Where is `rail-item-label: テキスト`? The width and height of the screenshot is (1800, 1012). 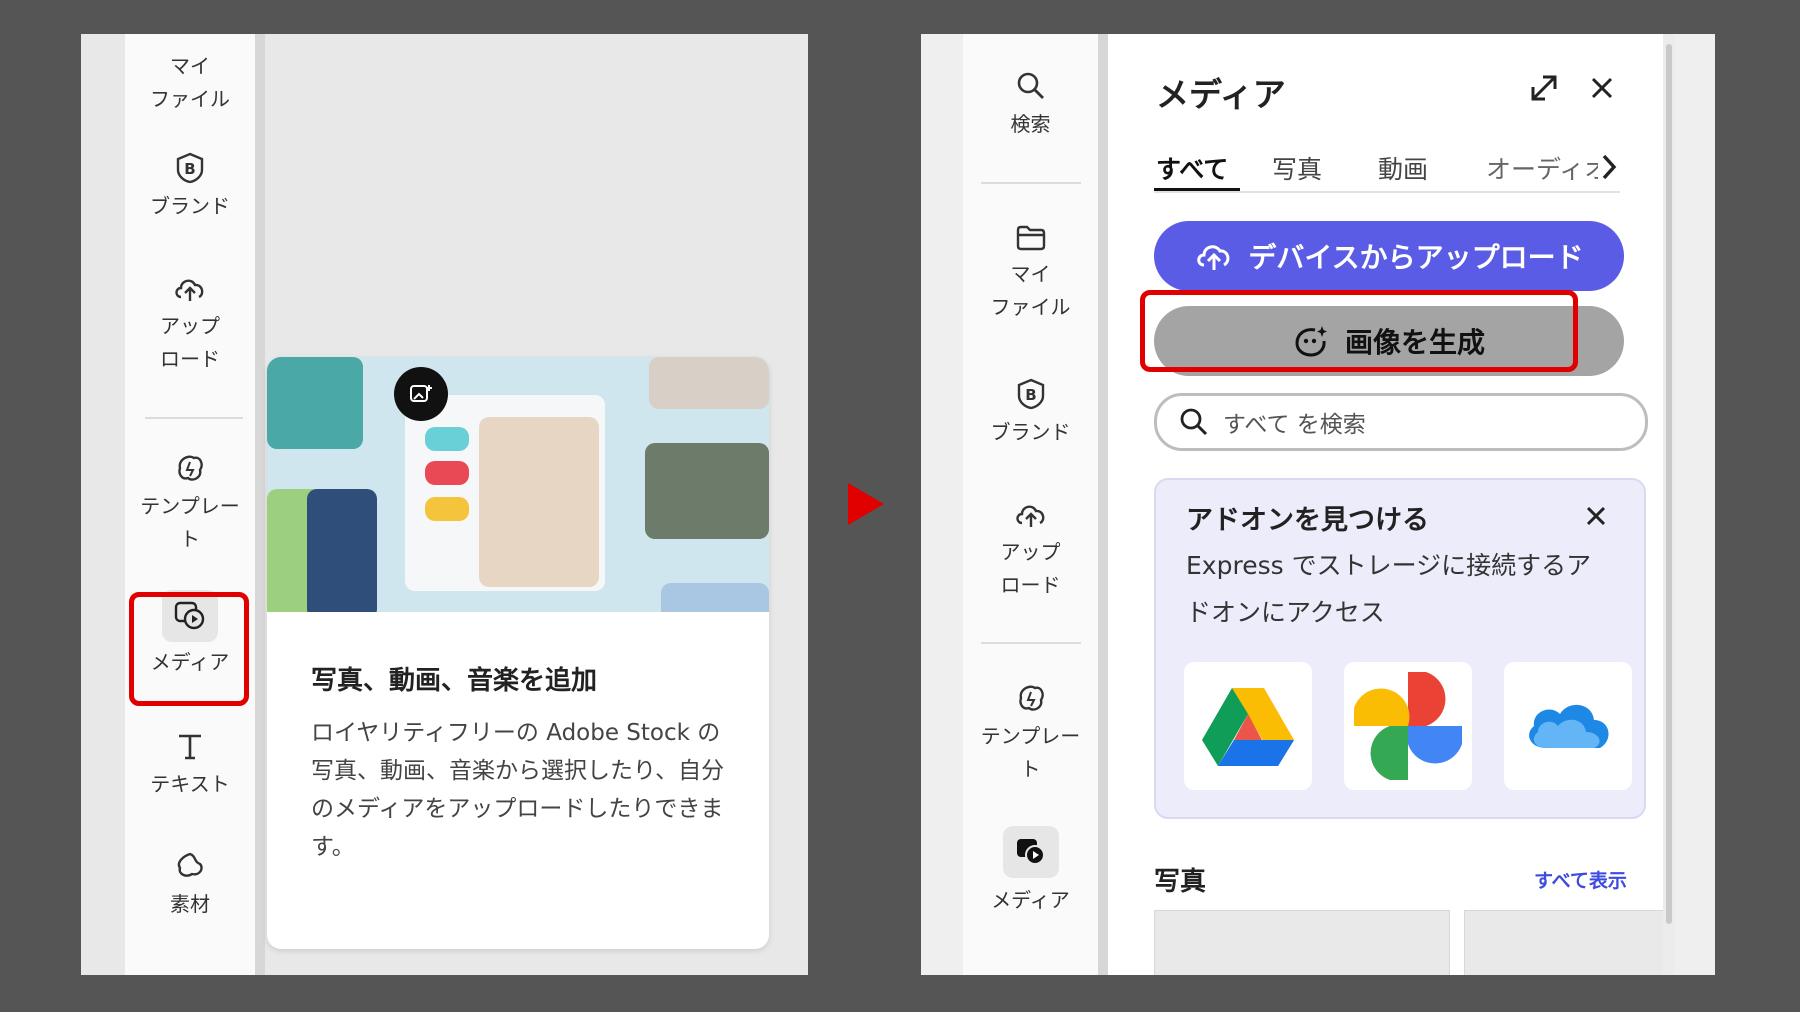
rail-item-label: テキスト is located at coordinates (190, 784).